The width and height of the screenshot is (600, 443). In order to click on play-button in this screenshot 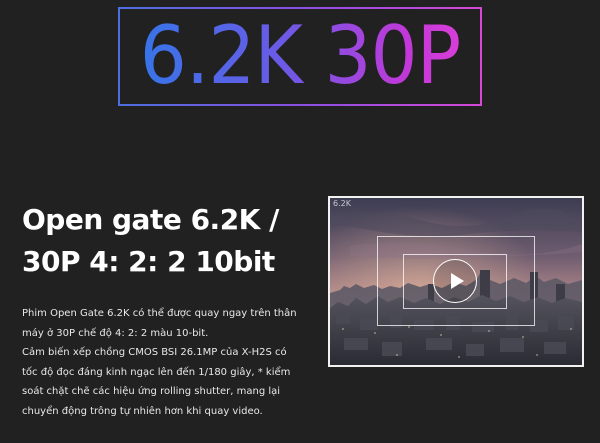, I will do `click(455, 281)`.